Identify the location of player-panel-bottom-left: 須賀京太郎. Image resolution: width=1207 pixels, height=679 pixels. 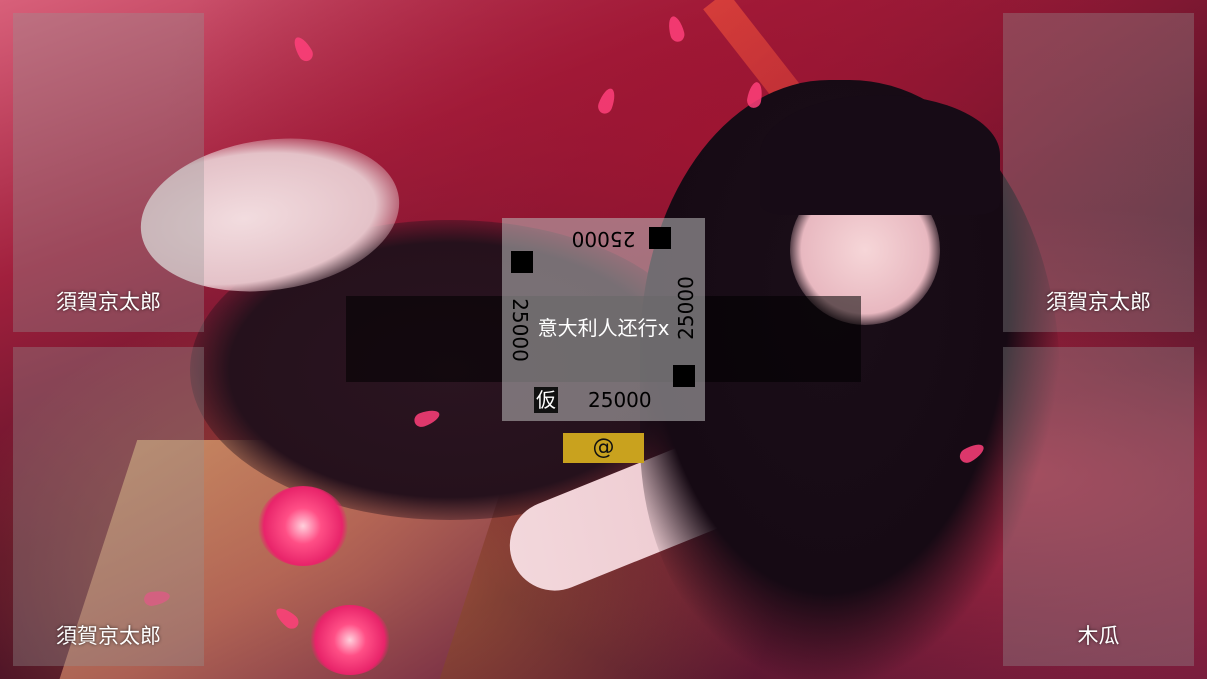
(108, 506).